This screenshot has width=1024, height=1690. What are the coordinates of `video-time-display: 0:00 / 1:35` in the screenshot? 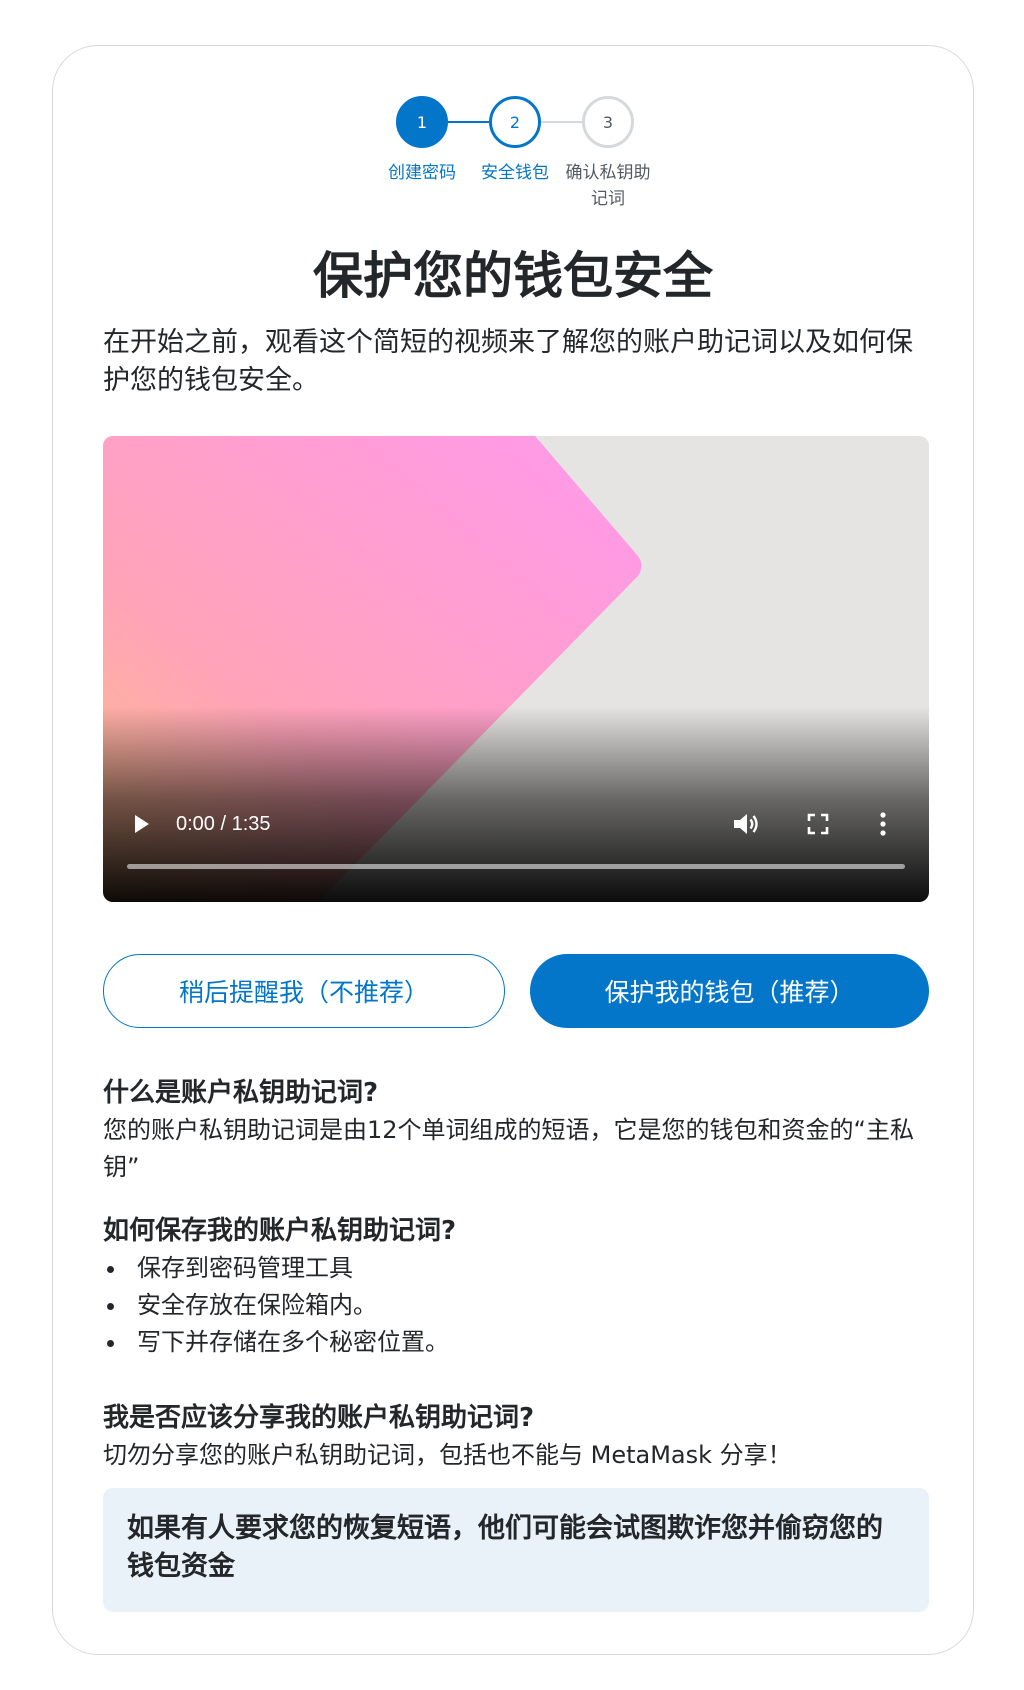 It's located at (223, 824).